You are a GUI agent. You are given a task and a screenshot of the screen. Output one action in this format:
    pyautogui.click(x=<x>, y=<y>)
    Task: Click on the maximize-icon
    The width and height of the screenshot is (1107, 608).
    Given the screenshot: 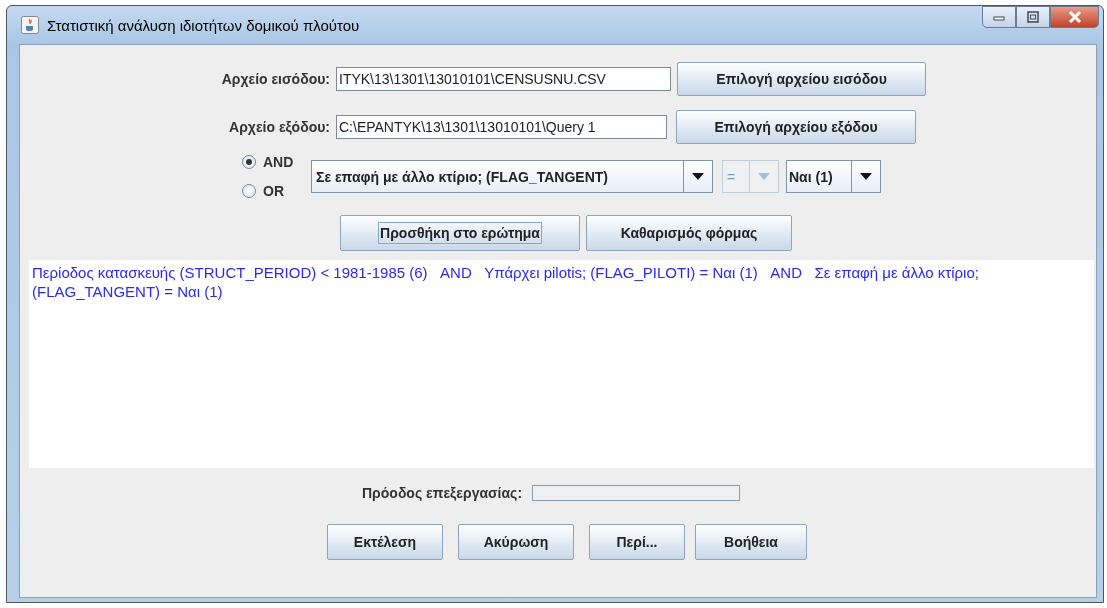 What is the action you would take?
    pyautogui.click(x=1033, y=17)
    